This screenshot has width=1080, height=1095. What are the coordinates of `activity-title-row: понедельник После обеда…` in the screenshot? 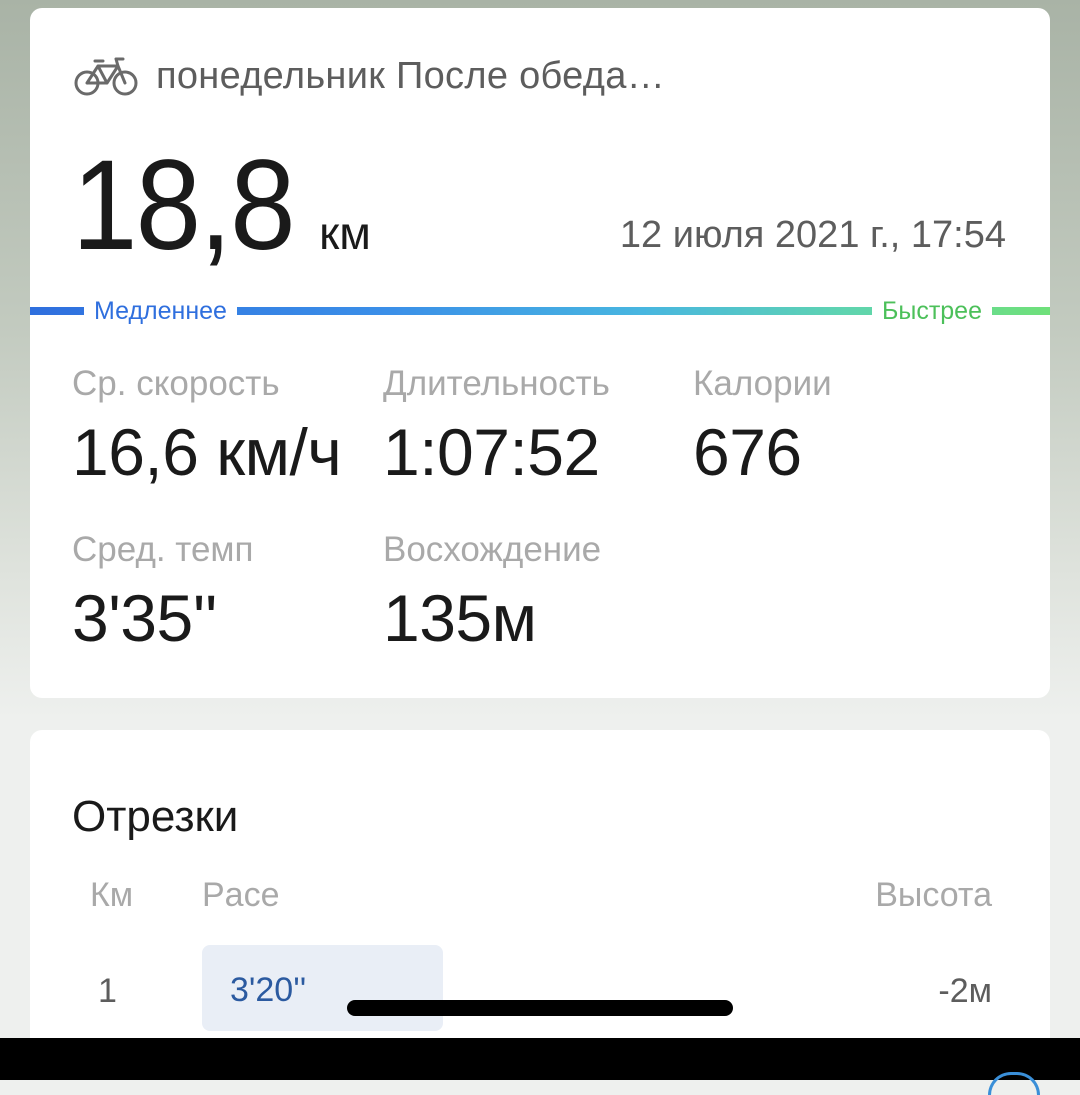 It's located at (369, 76).